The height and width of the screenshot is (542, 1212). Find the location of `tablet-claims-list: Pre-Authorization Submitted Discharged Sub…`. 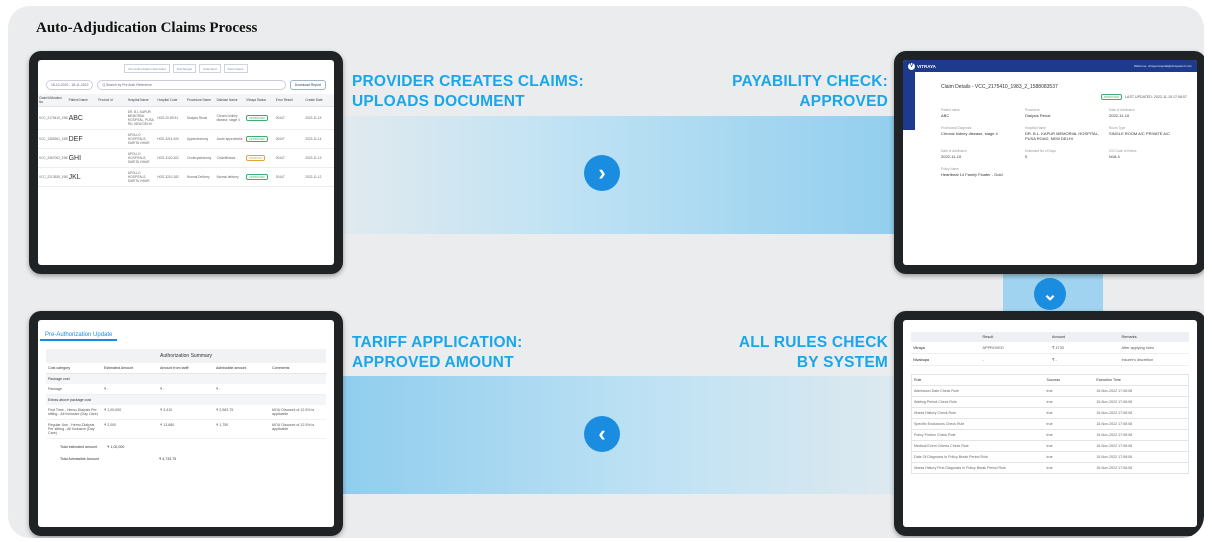

tablet-claims-list: Pre-Authorization Submitted Discharged Sub… is located at coordinates (186, 162).